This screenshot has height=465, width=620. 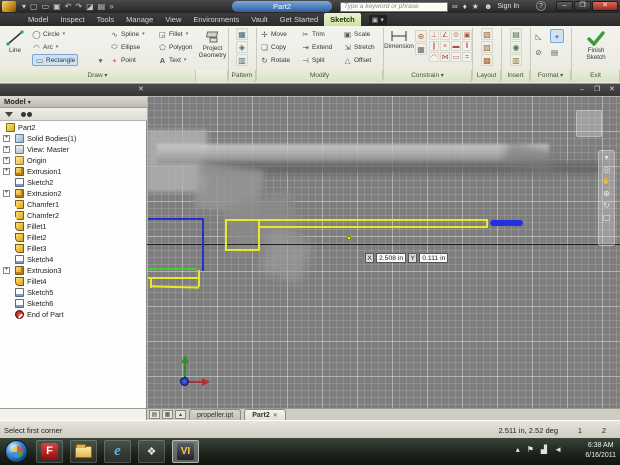 What do you see at coordinates (538, 52) in the screenshot?
I see `construction-tool` at bounding box center [538, 52].